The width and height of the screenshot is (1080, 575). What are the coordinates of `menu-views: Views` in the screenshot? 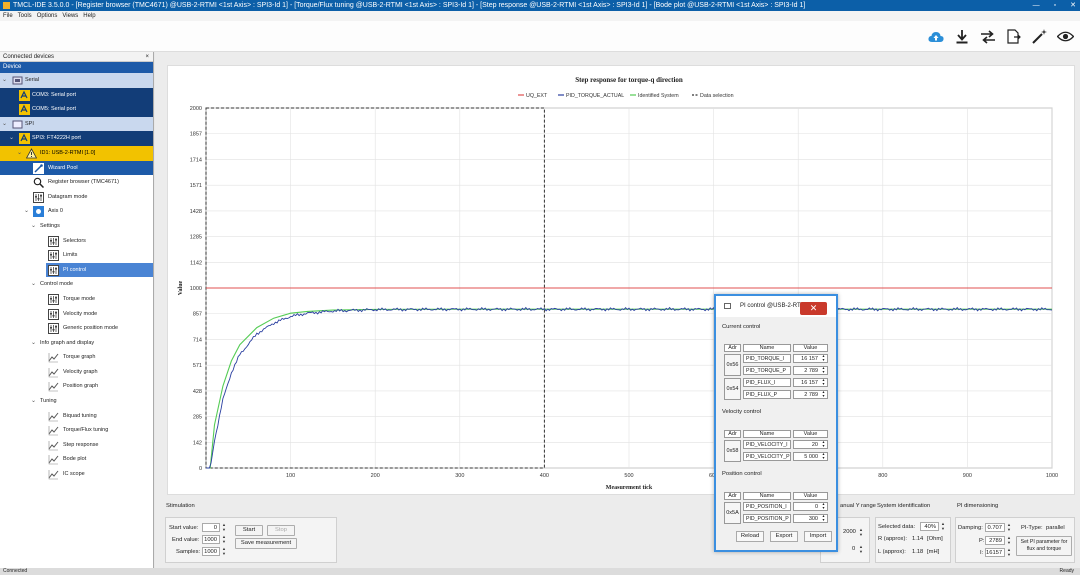 It's located at (70, 16).